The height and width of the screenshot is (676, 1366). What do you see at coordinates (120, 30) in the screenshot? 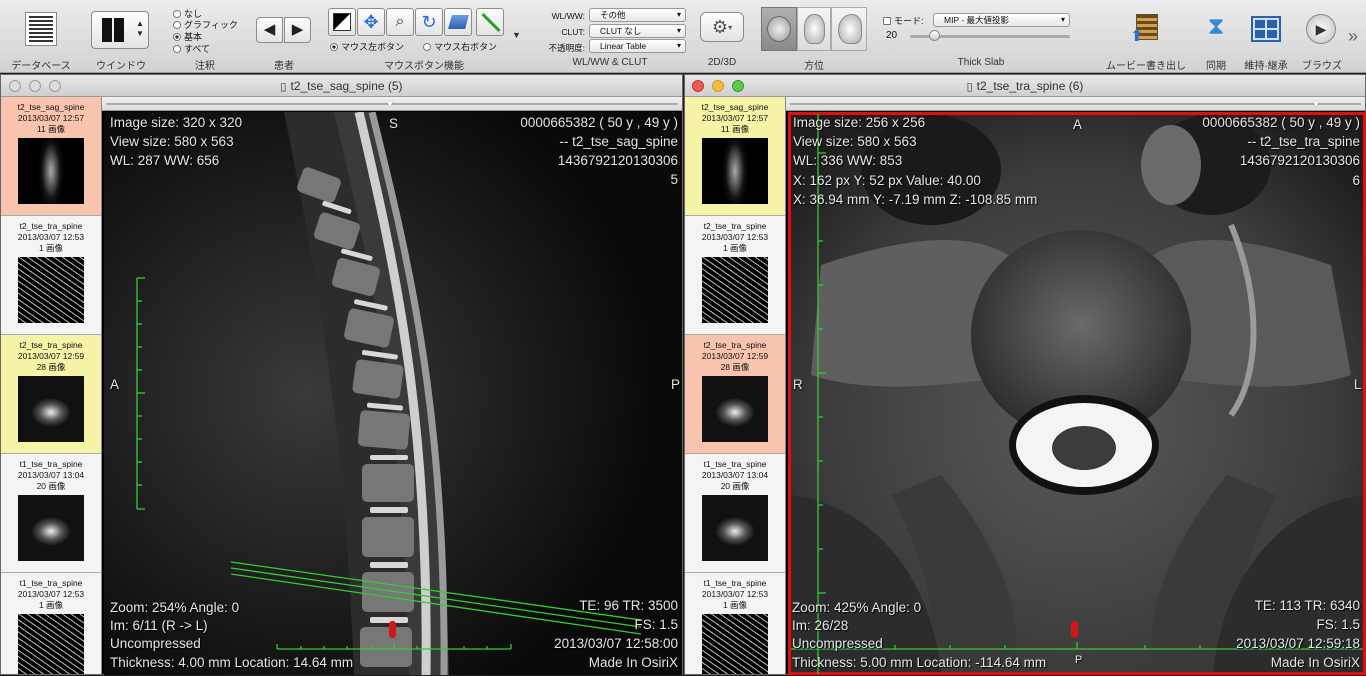
I see `window-layout-button: ▲ ▼` at bounding box center [120, 30].